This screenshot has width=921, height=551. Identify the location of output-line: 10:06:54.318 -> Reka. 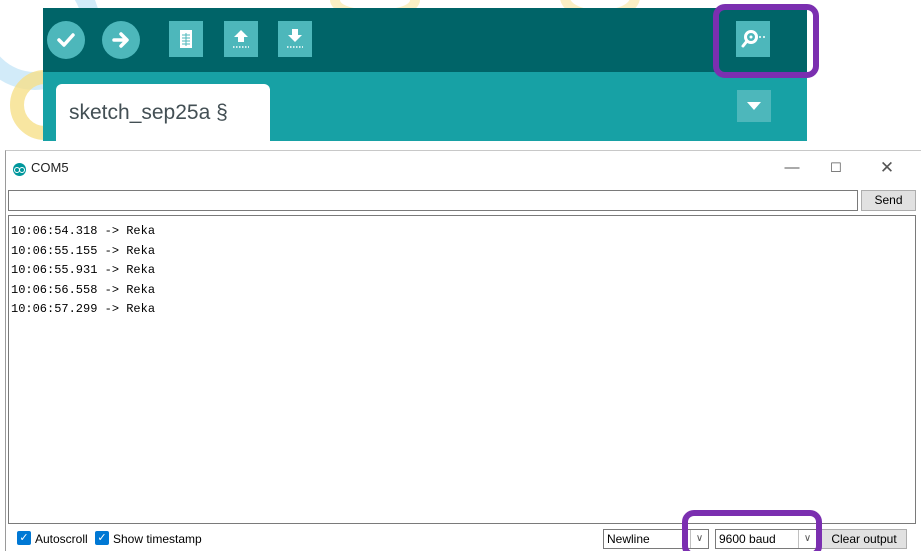
(83, 231).